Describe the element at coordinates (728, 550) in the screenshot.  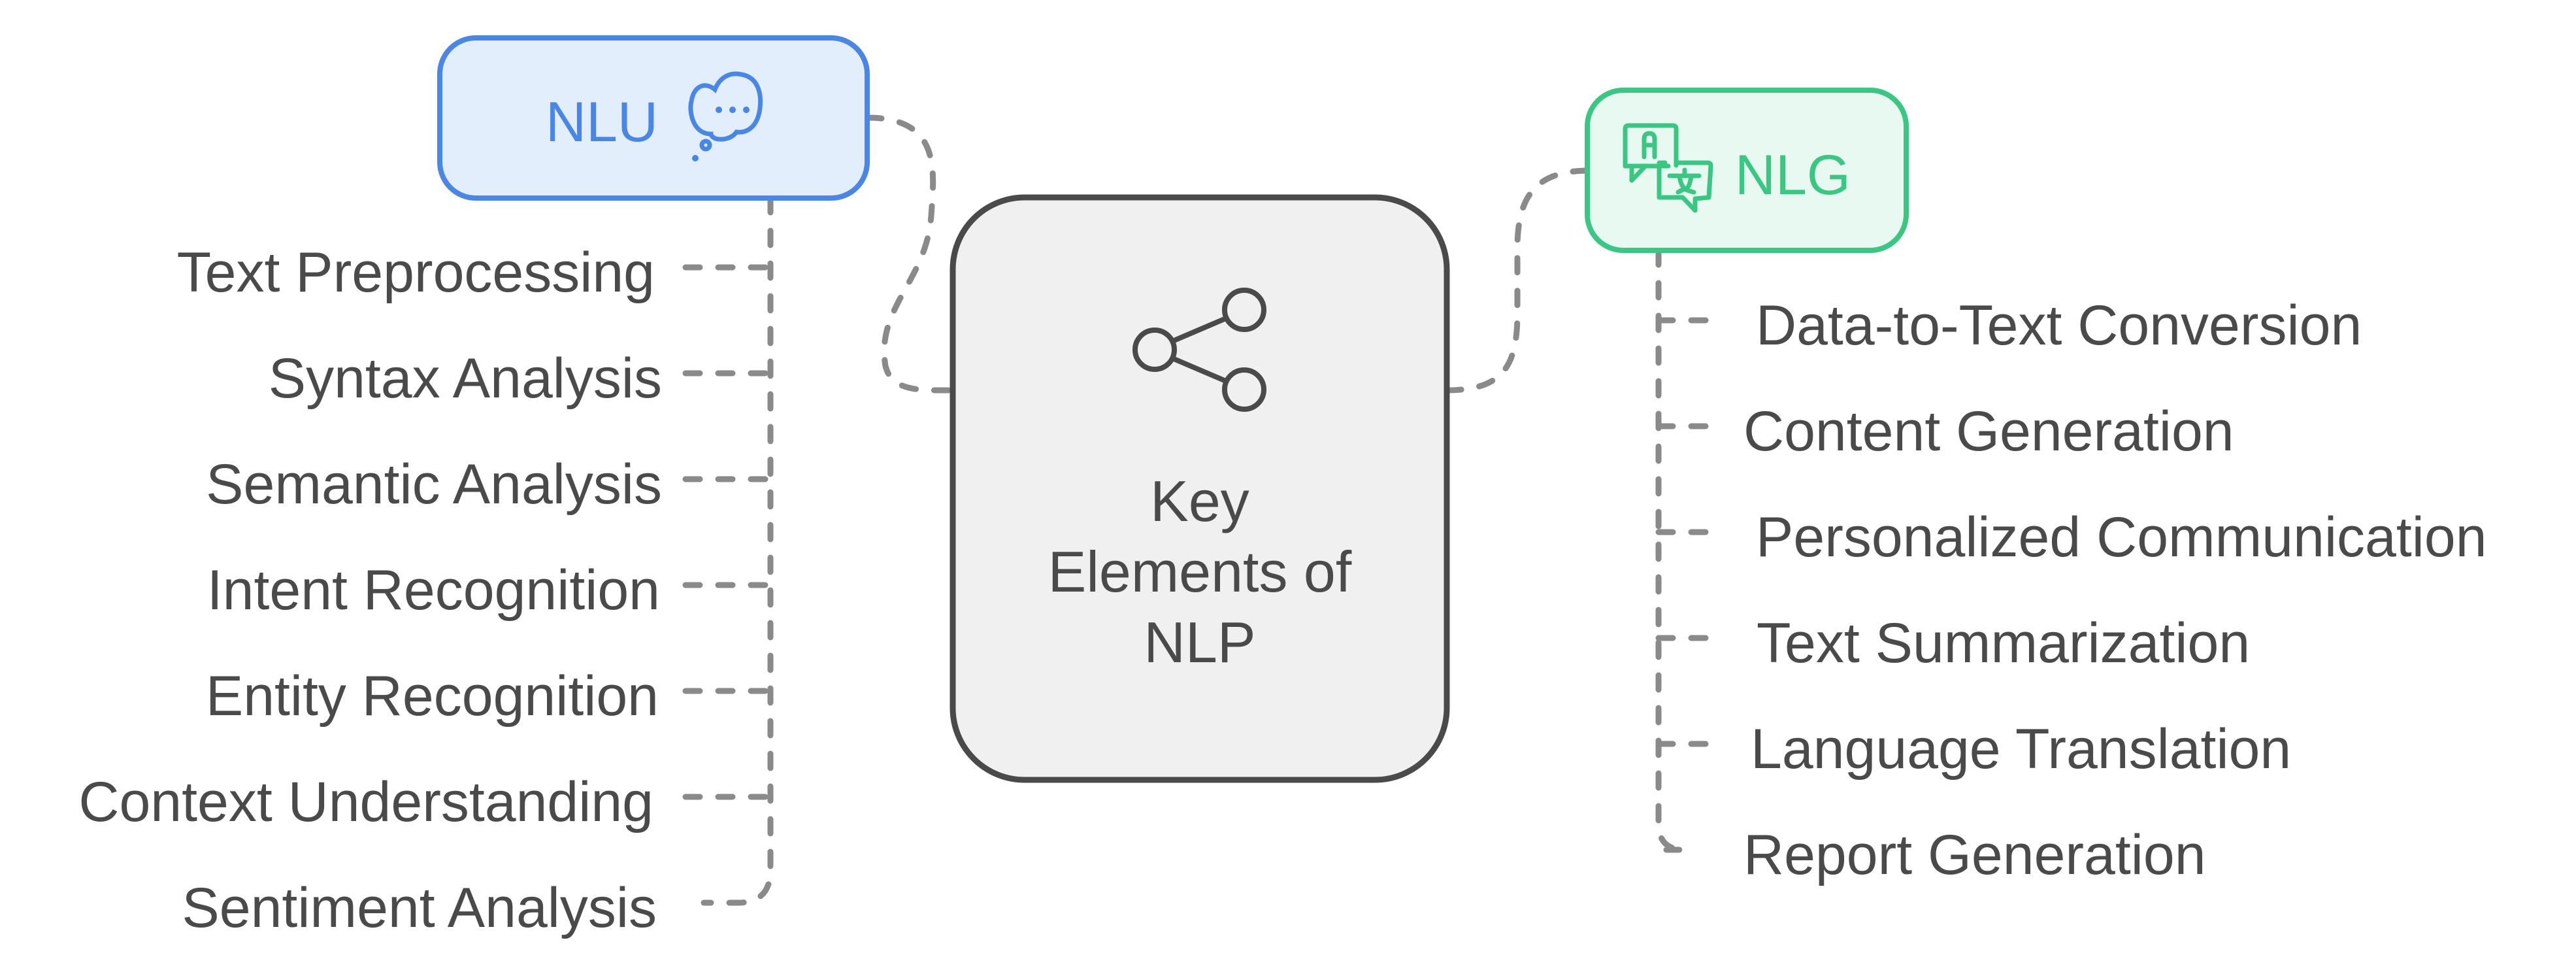
I see `nlu-item-connectors` at that location.